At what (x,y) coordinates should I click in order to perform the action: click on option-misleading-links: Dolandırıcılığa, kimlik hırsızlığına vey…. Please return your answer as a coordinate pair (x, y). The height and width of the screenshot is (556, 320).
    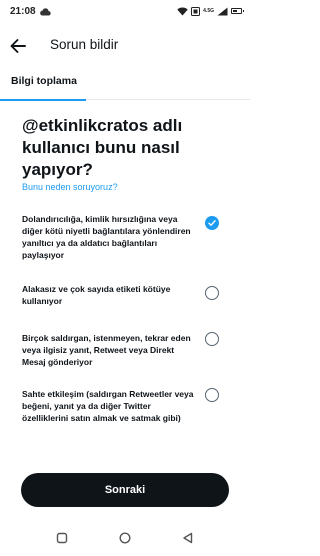
    Looking at the image, I should click on (125, 241).